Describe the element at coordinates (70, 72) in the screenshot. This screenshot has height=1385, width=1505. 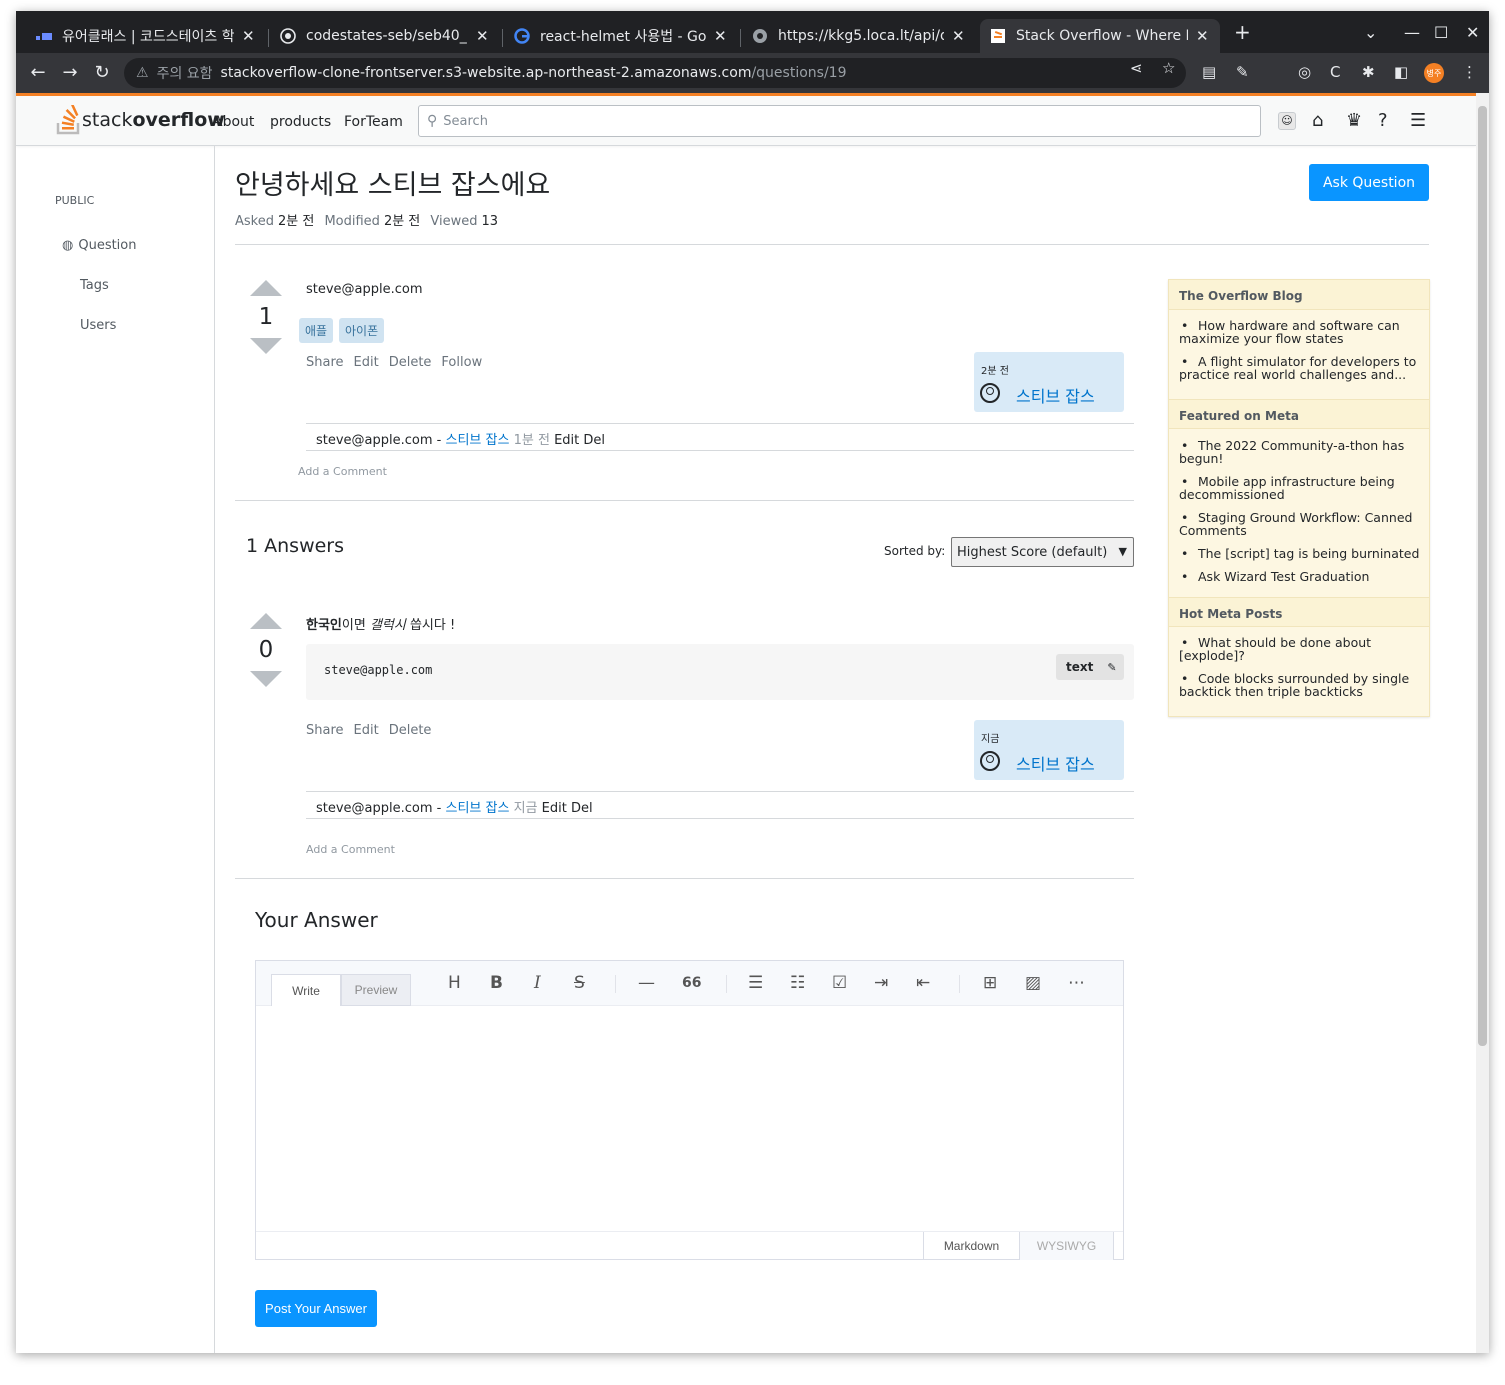
I see `forward-icon: →` at that location.